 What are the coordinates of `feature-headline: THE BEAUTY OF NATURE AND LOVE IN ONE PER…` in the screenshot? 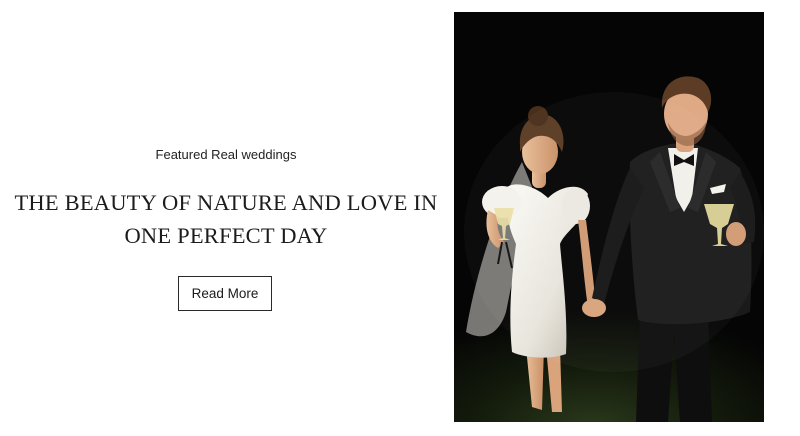 It's located at (226, 219).